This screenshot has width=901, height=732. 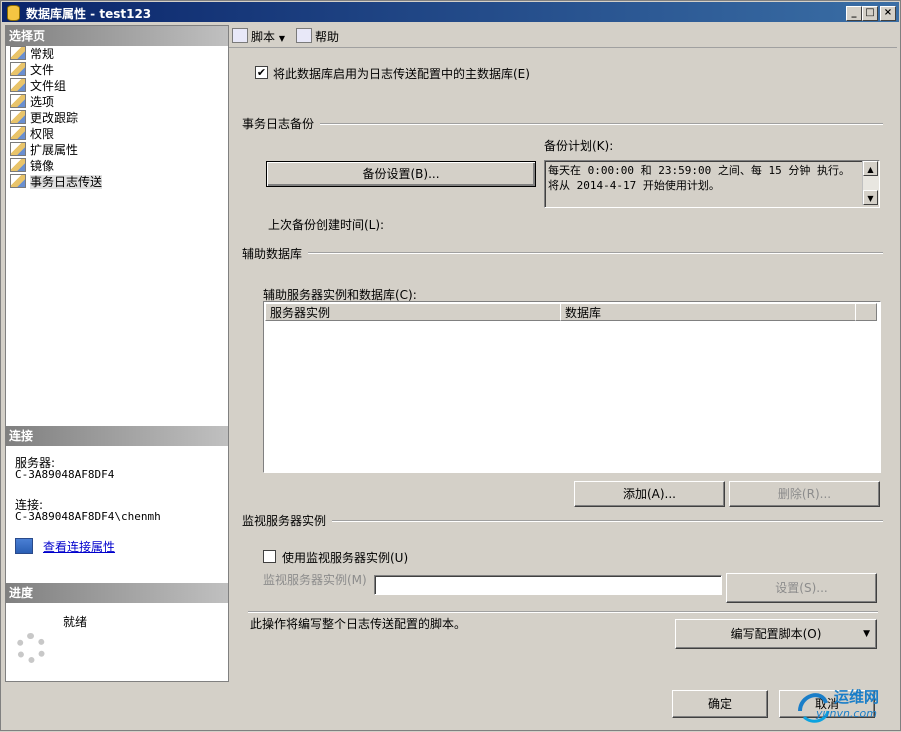 What do you see at coordinates (315, 580) in the screenshot?
I see `monitor-instance-label: 监视服务器实例(M)` at bounding box center [315, 580].